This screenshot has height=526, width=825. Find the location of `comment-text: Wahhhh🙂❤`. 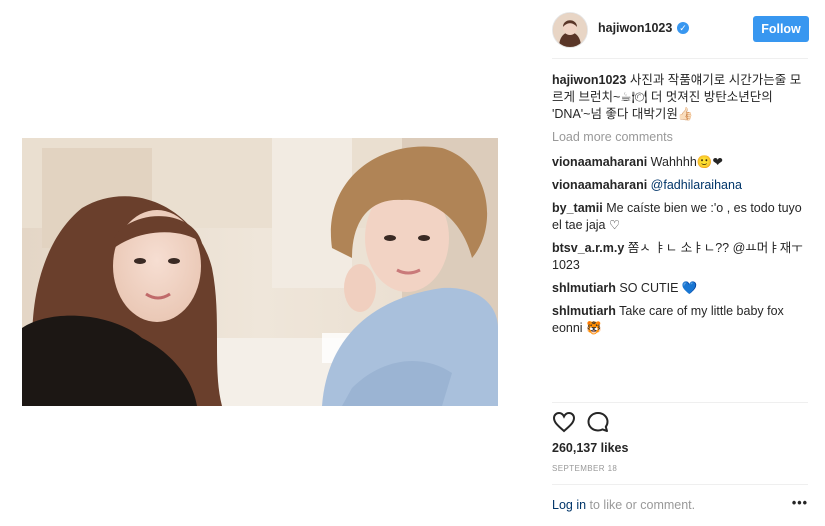

comment-text: Wahhhh🙂❤ is located at coordinates (686, 162).